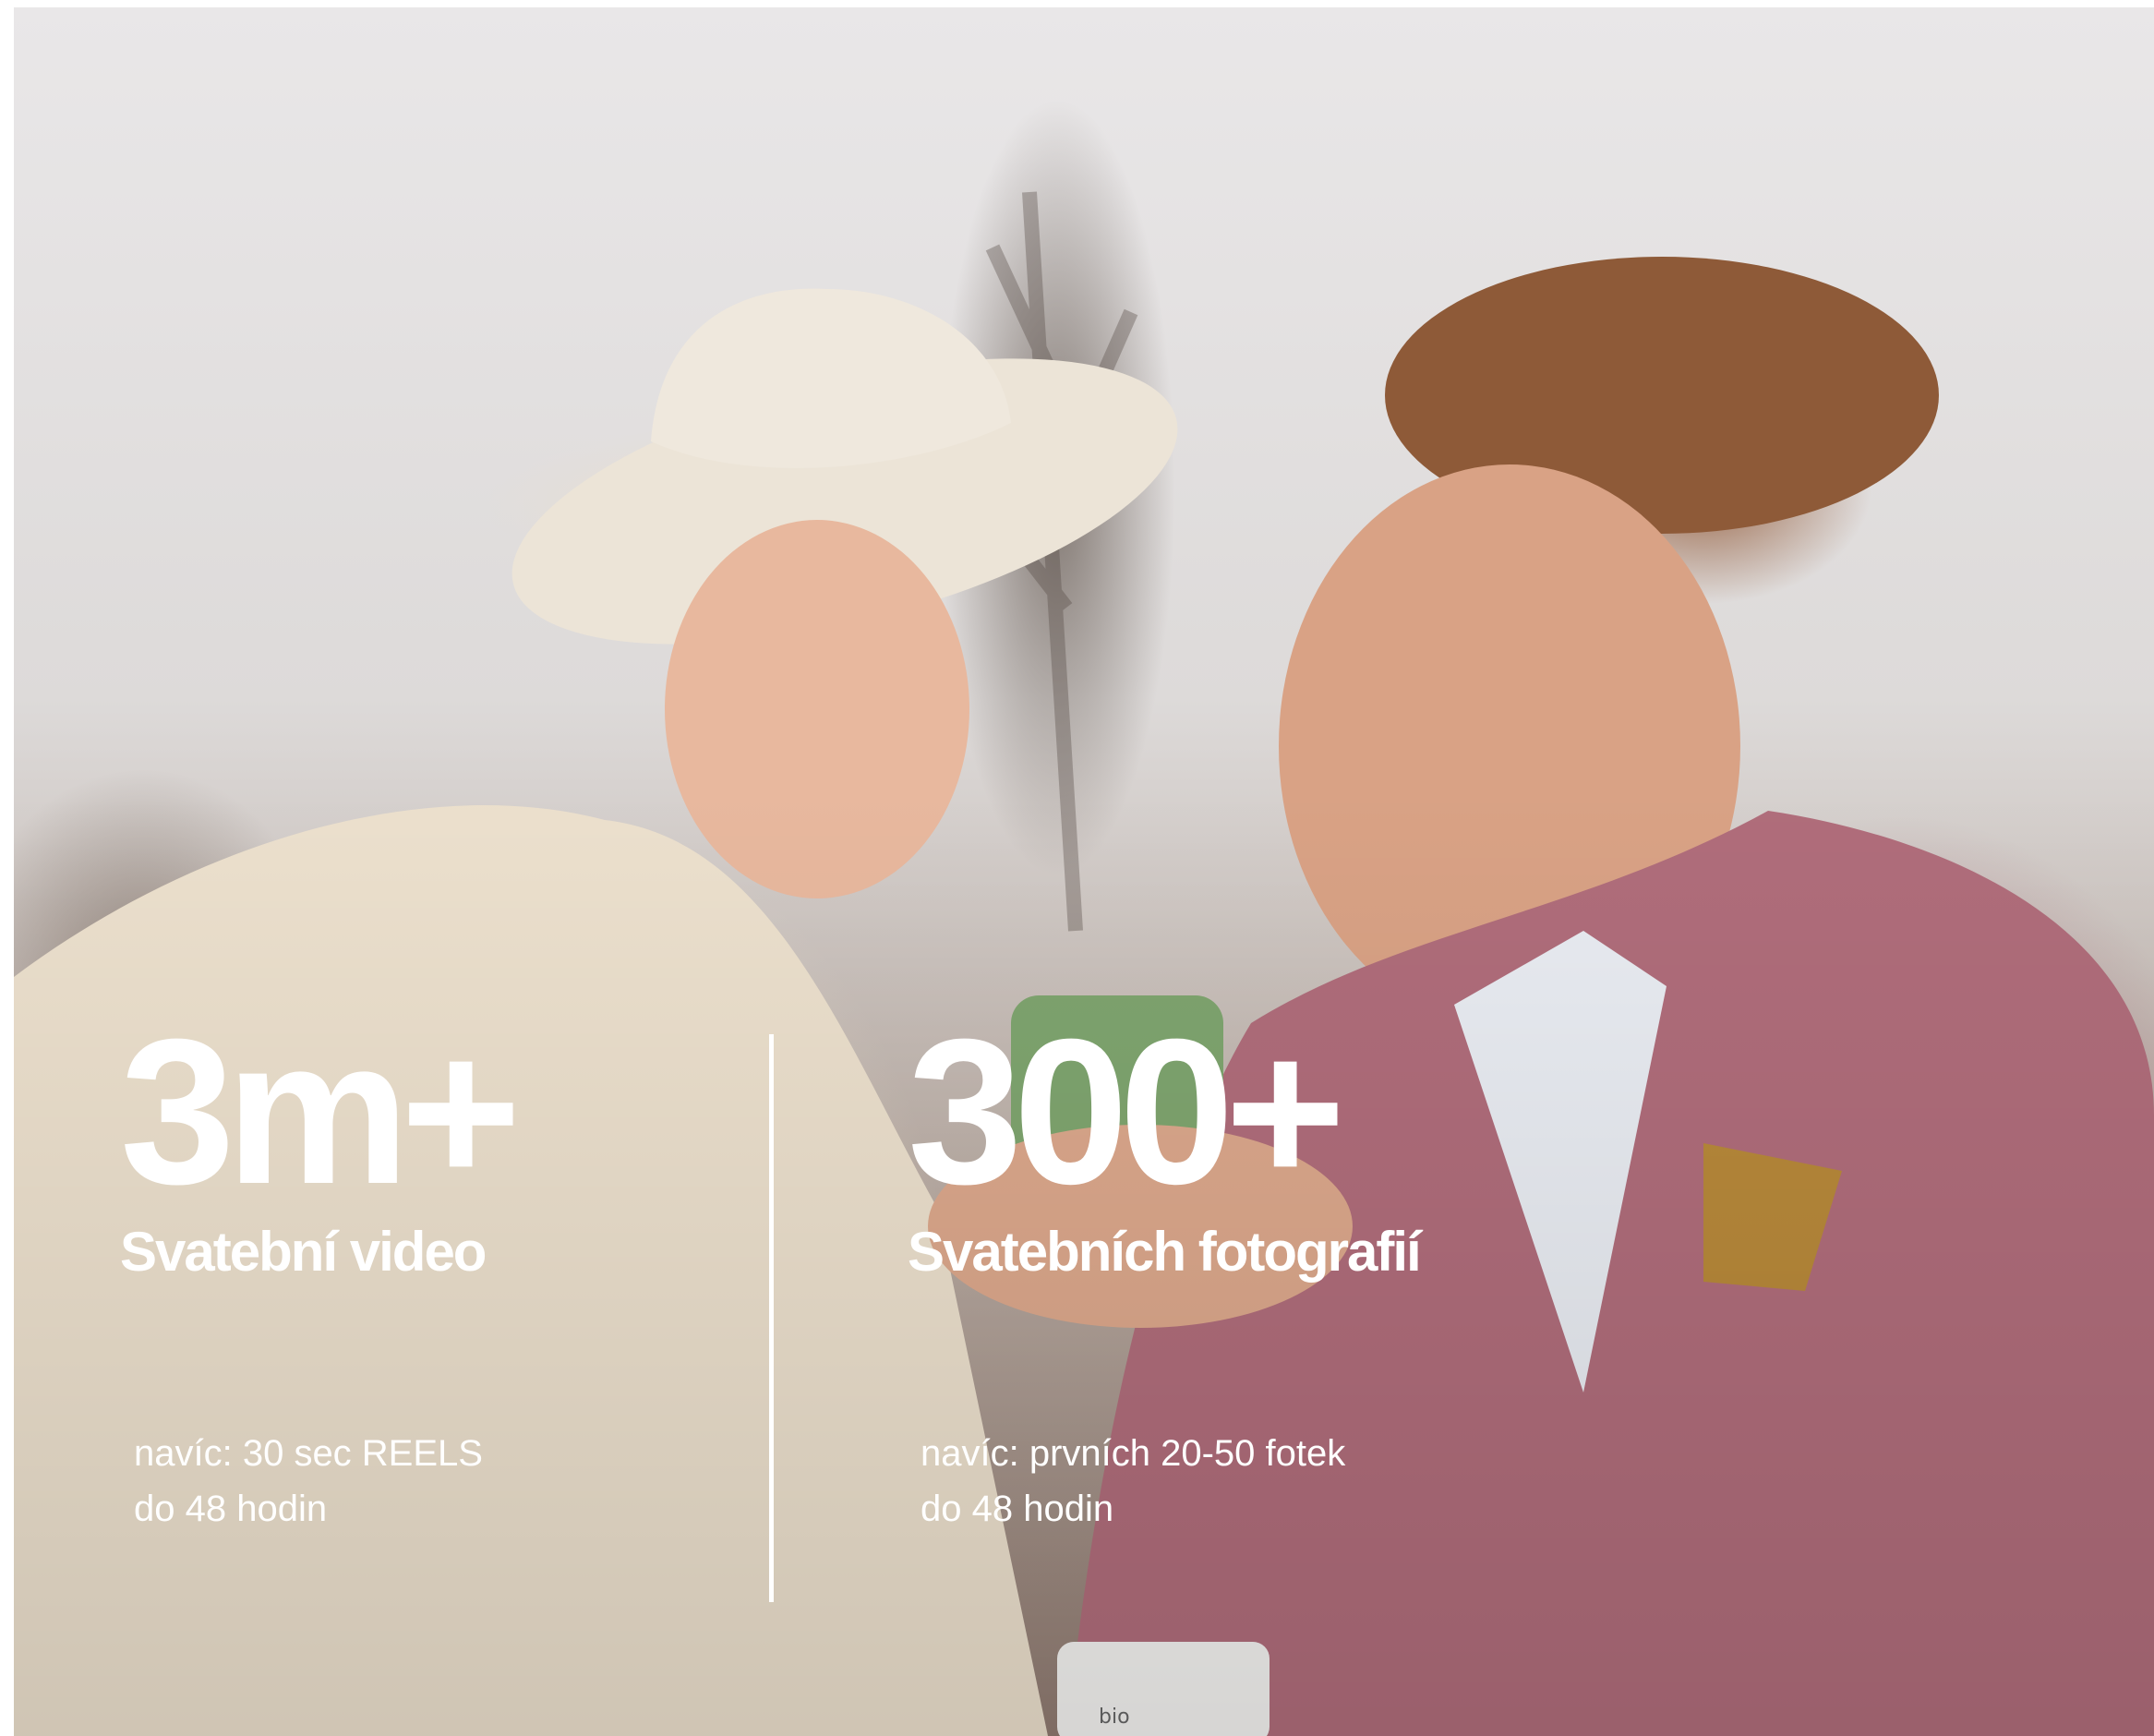  Describe the element at coordinates (1133, 1453) in the screenshot. I see `stat-photos-note-line-1: navíc: prvních 20-50 fotek` at that location.